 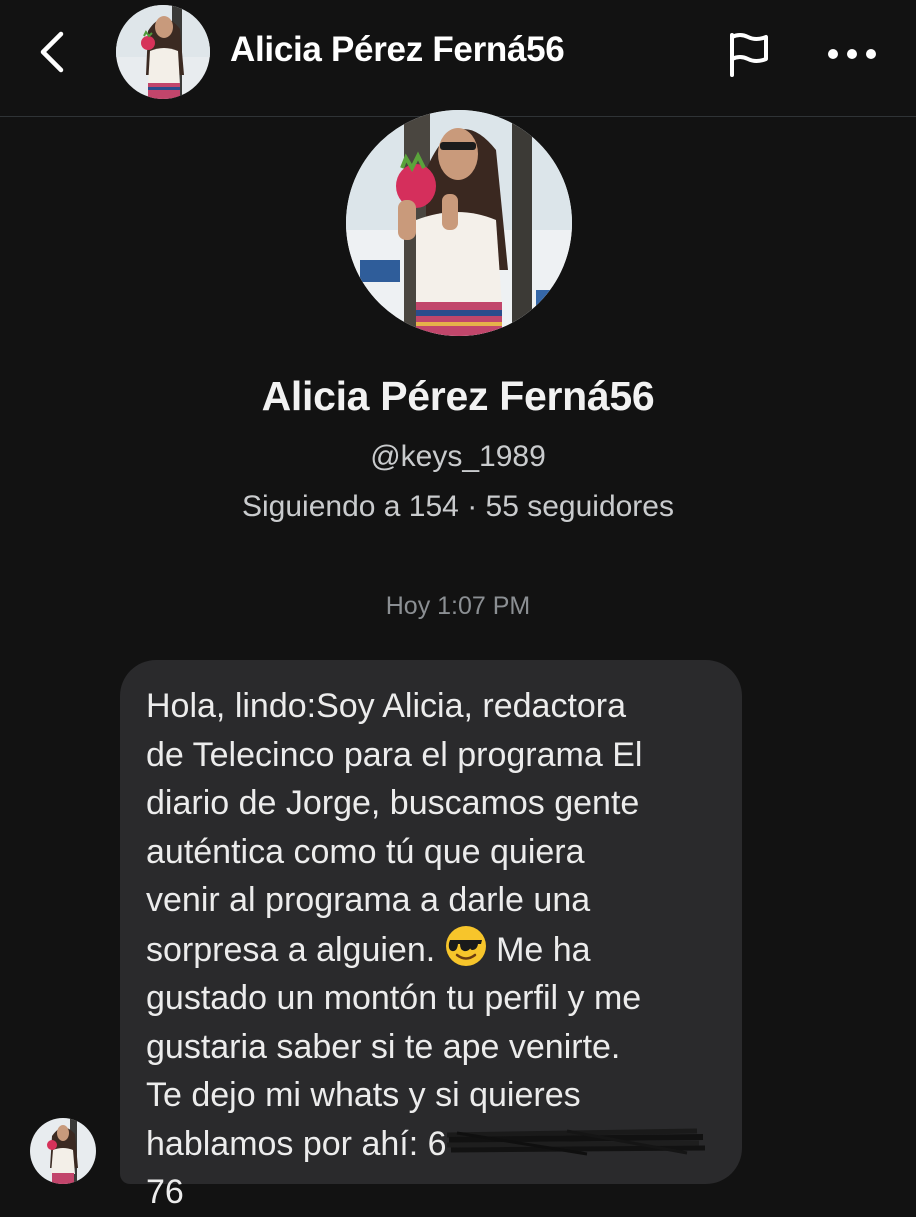 I want to click on conversation-header: Alicia Pérez Ferná56, so click(x=458, y=58).